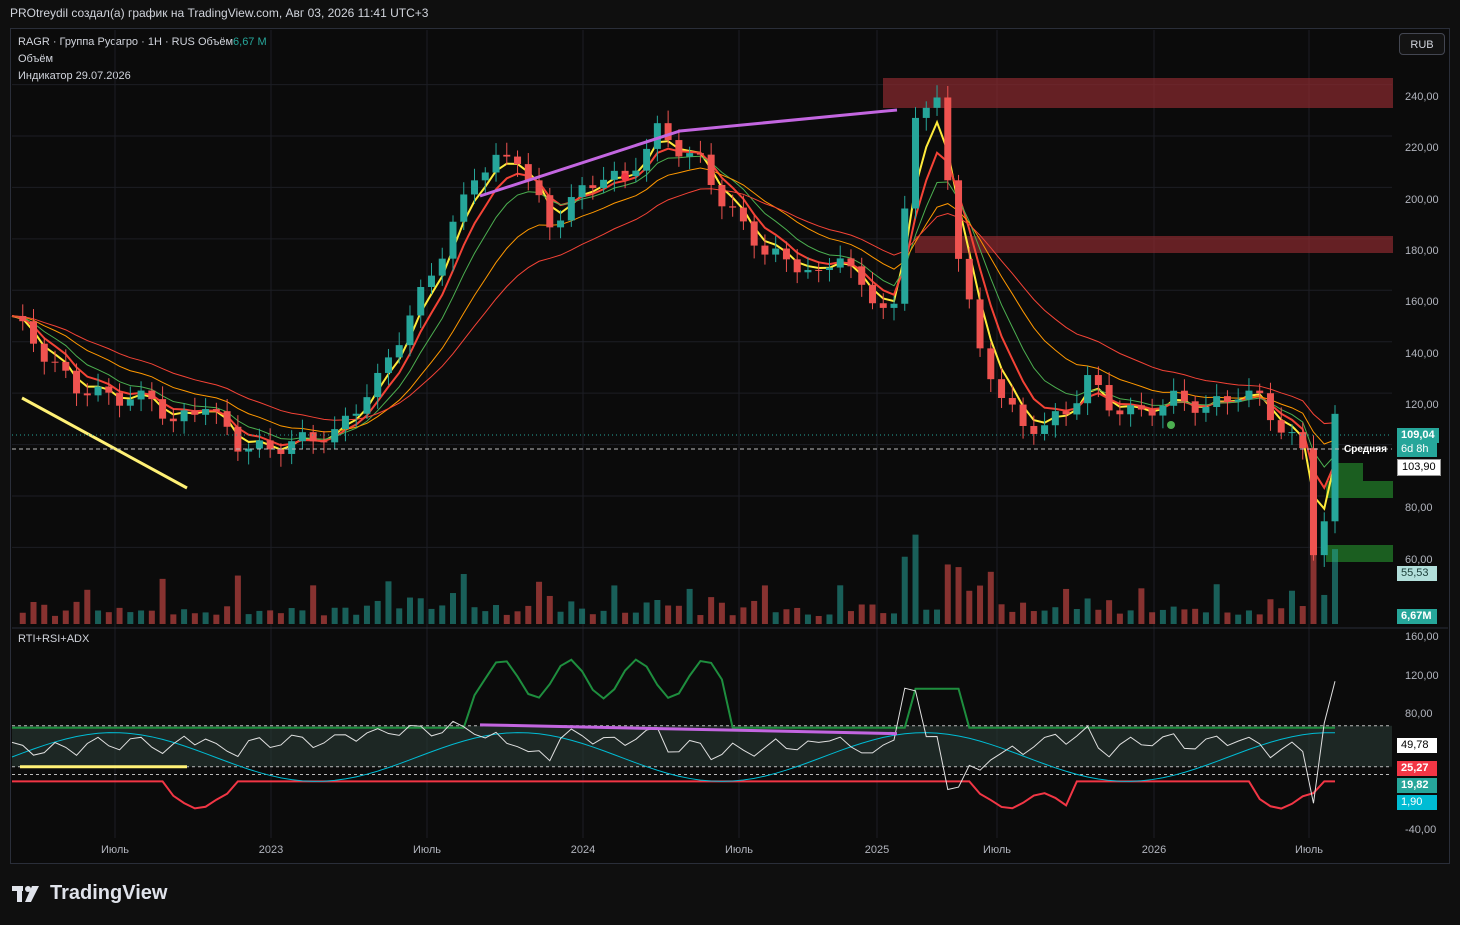 The width and height of the screenshot is (1460, 925). What do you see at coordinates (1418, 435) in the screenshot?
I see `last-price-badge: 109,04` at bounding box center [1418, 435].